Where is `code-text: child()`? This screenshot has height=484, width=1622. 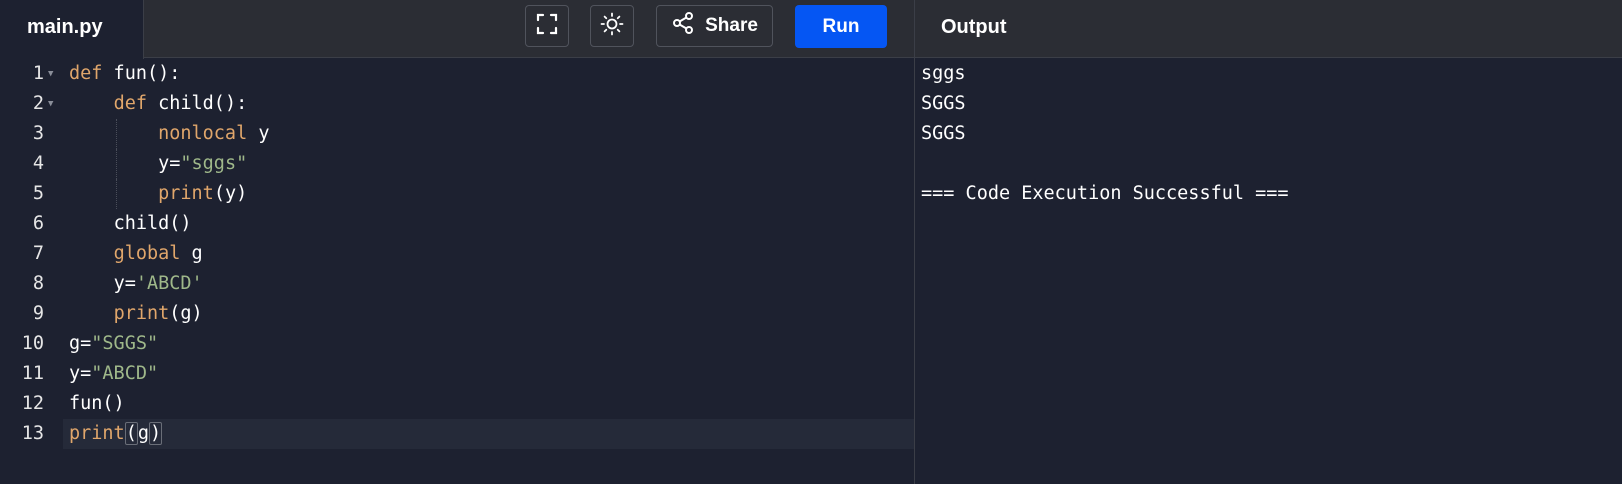 code-text: child() is located at coordinates (130, 224).